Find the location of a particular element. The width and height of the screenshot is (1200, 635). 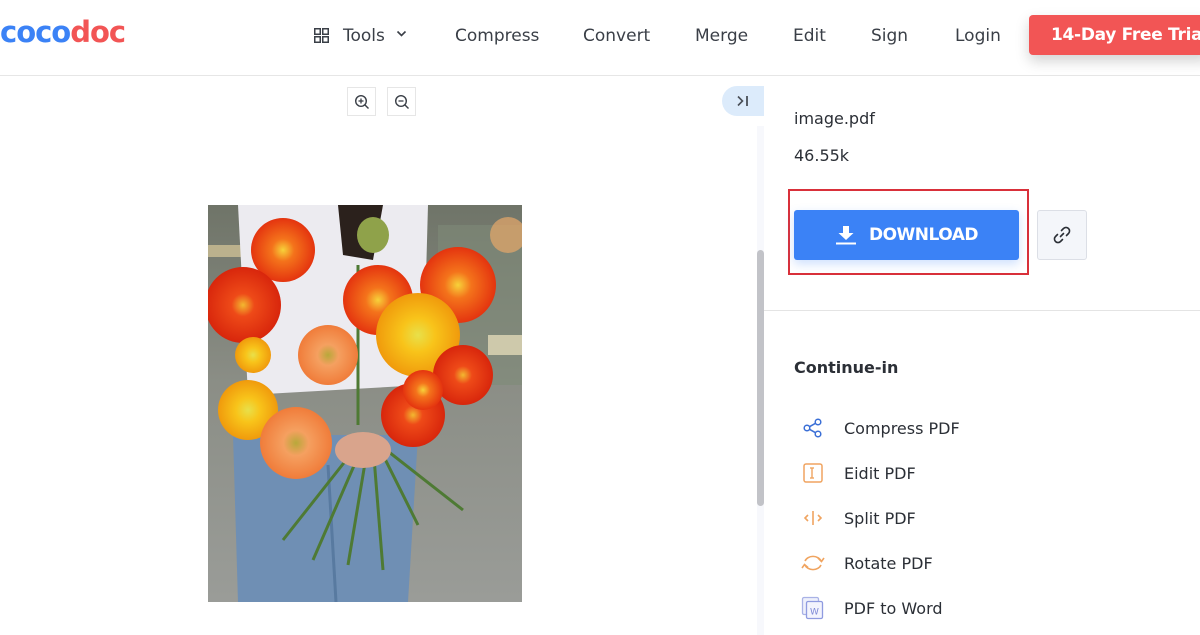

download-button-label: DOWNLOAD is located at coordinates (923, 235).